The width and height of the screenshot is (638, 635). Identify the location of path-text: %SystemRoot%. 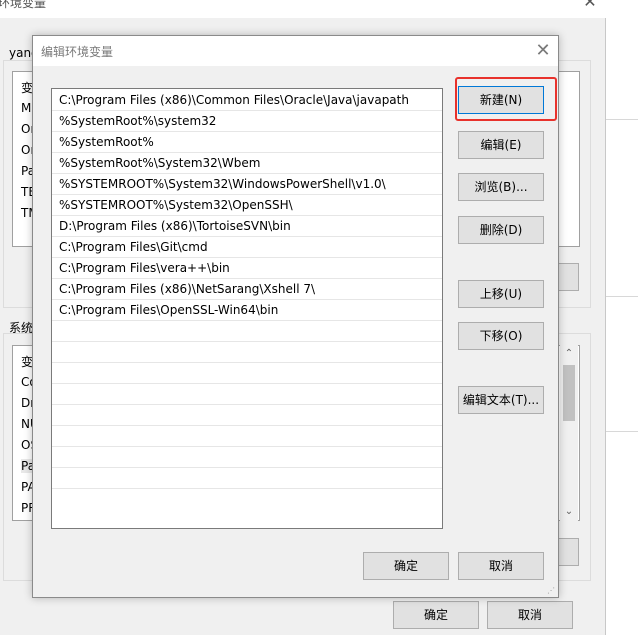
(106, 142).